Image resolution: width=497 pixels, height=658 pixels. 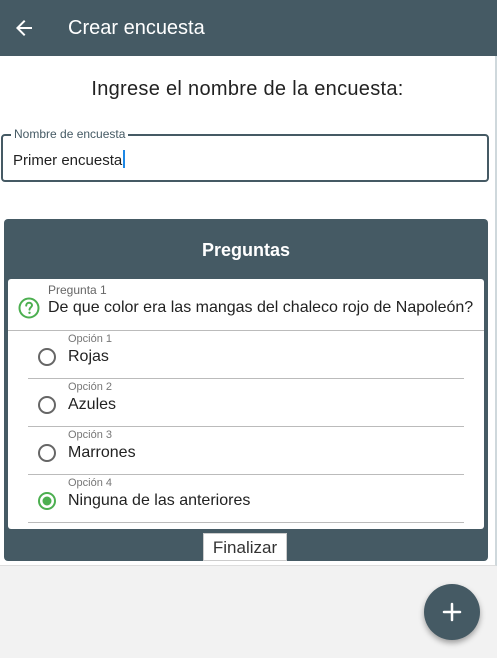 I want to click on survey-name-prompt: Ingrese el nombre de la encuesta:, so click(x=247, y=89).